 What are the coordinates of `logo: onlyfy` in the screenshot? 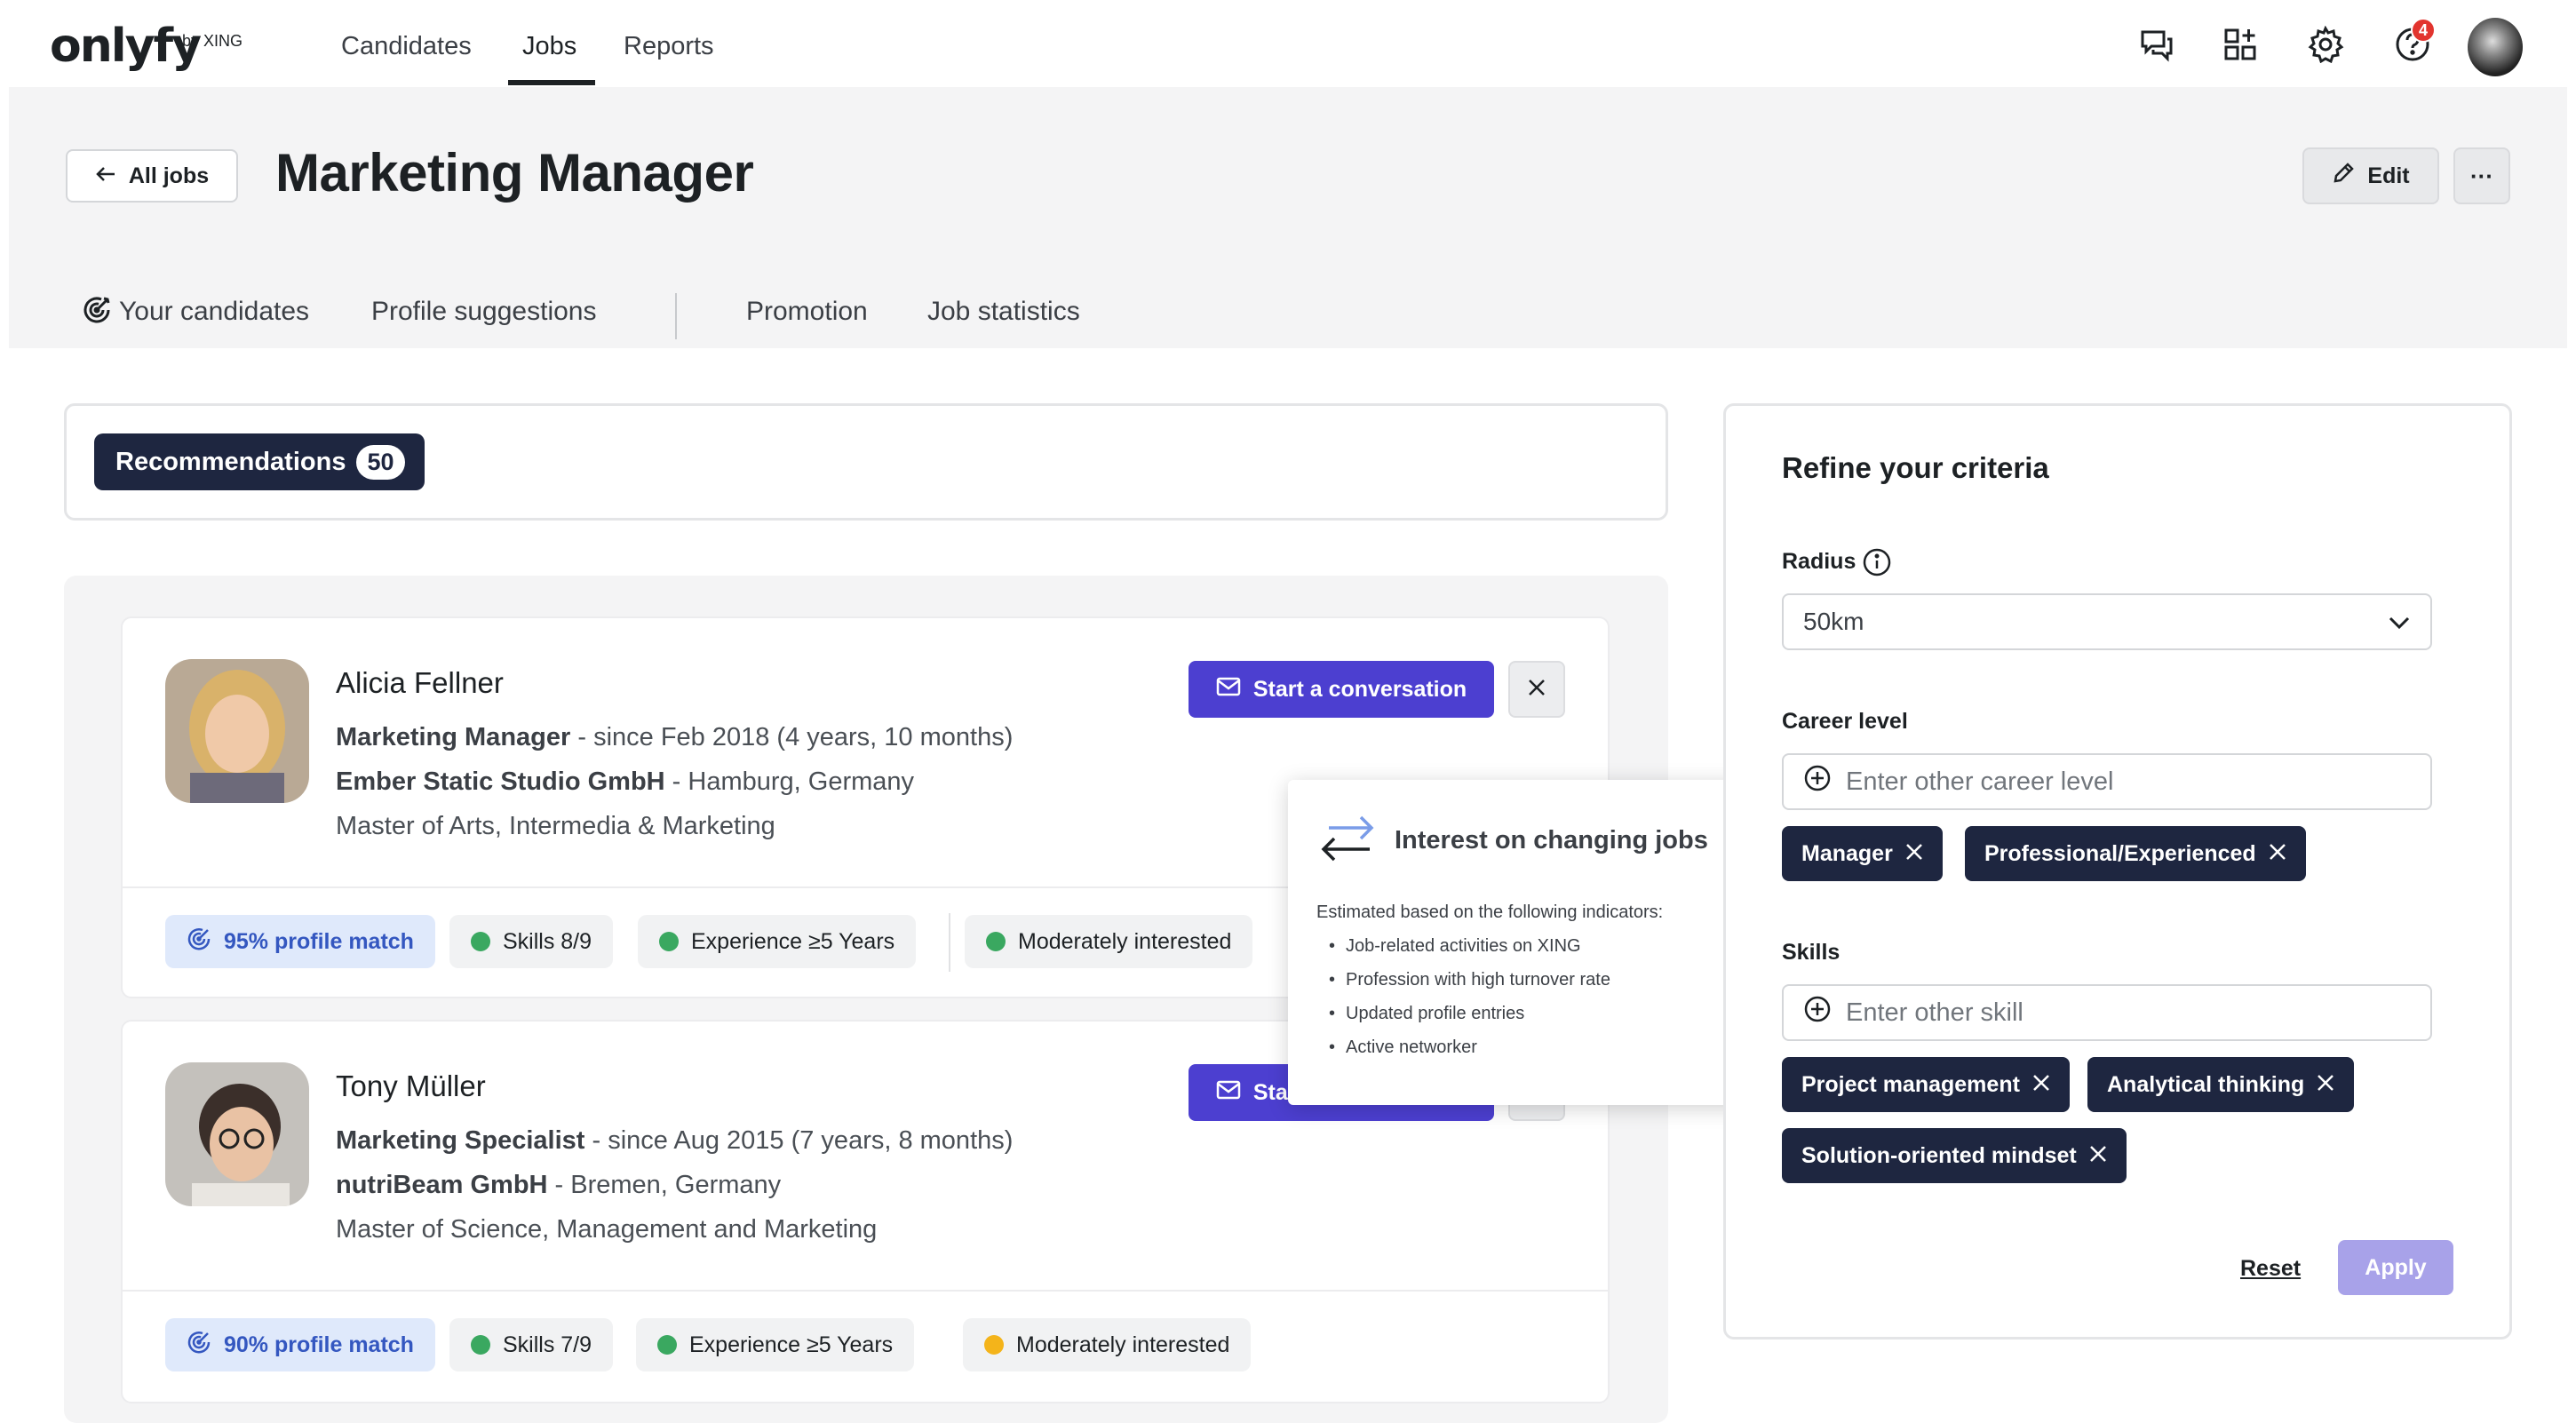 It's located at (126, 46).